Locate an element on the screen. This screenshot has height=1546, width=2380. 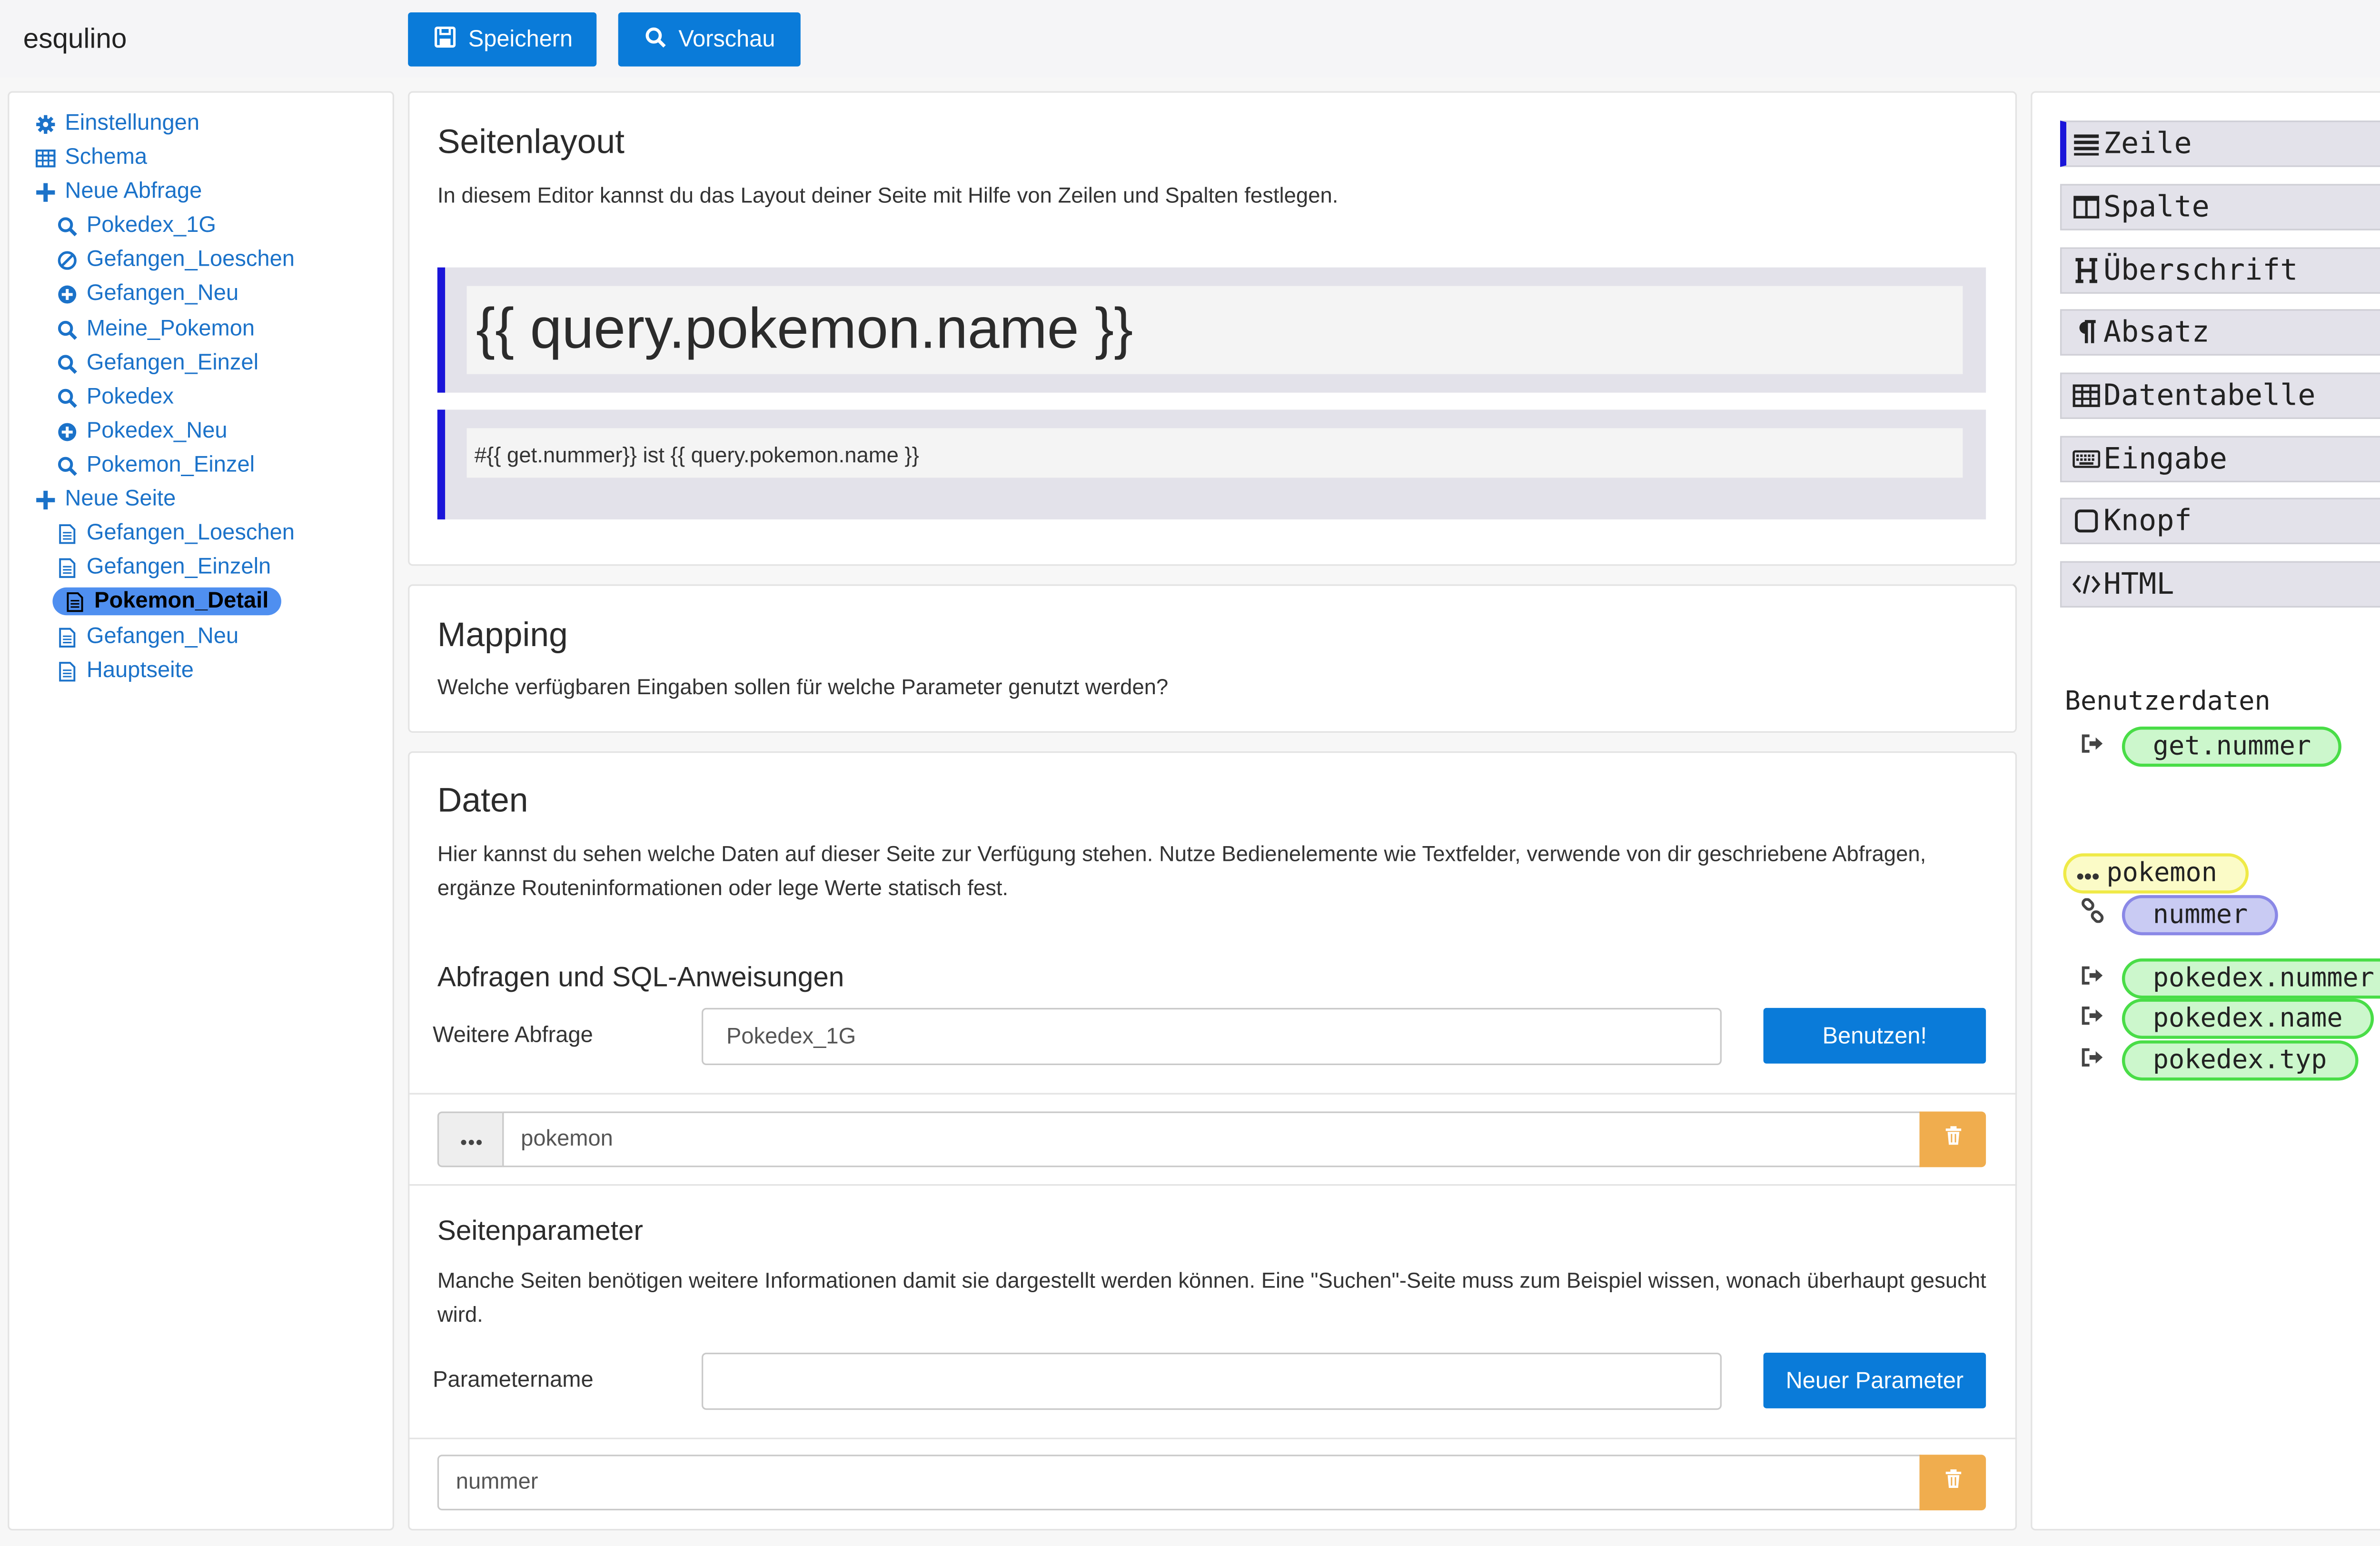
use-query-button: Benutzen! is located at coordinates (1874, 1035).